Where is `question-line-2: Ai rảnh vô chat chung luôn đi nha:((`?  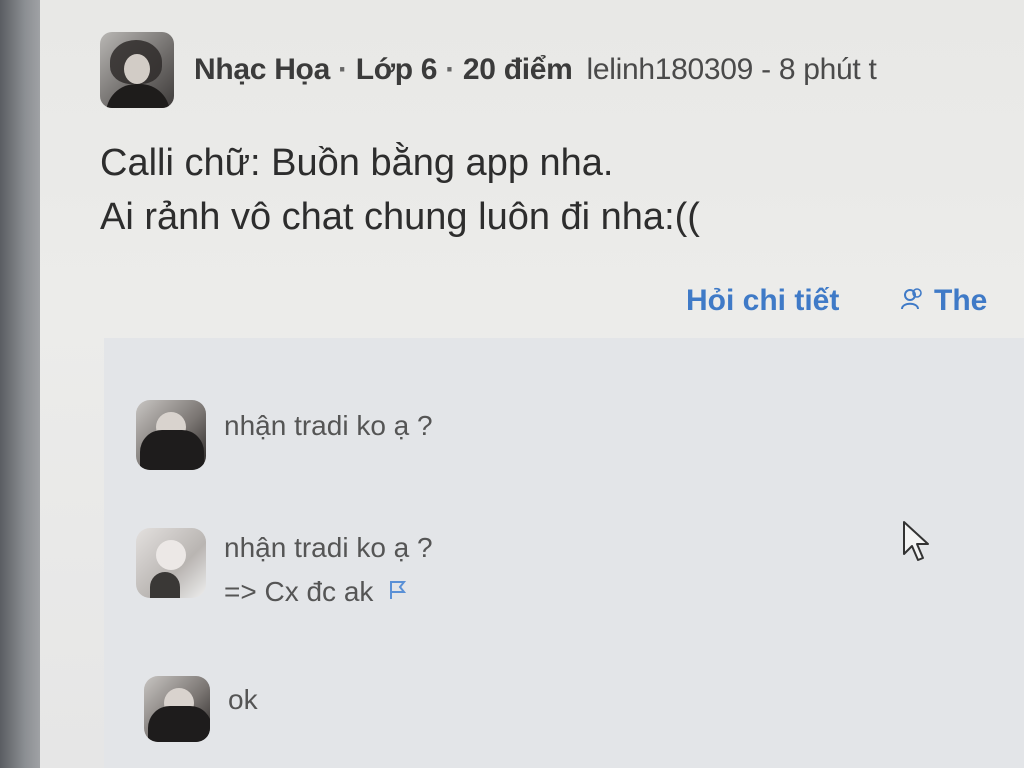
question-line-2: Ai rảnh vô chat chung luôn đi nha:(( is located at coordinates (400, 217).